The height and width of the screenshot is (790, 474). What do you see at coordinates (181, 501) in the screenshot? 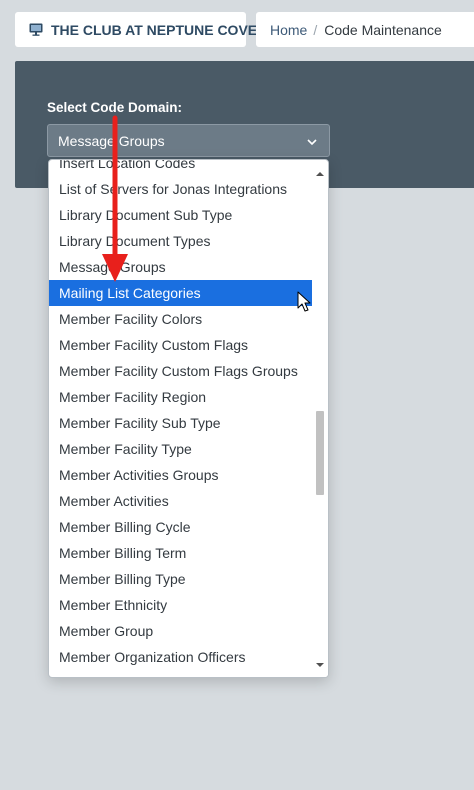
I see `dropdown-option: Member Activities` at bounding box center [181, 501].